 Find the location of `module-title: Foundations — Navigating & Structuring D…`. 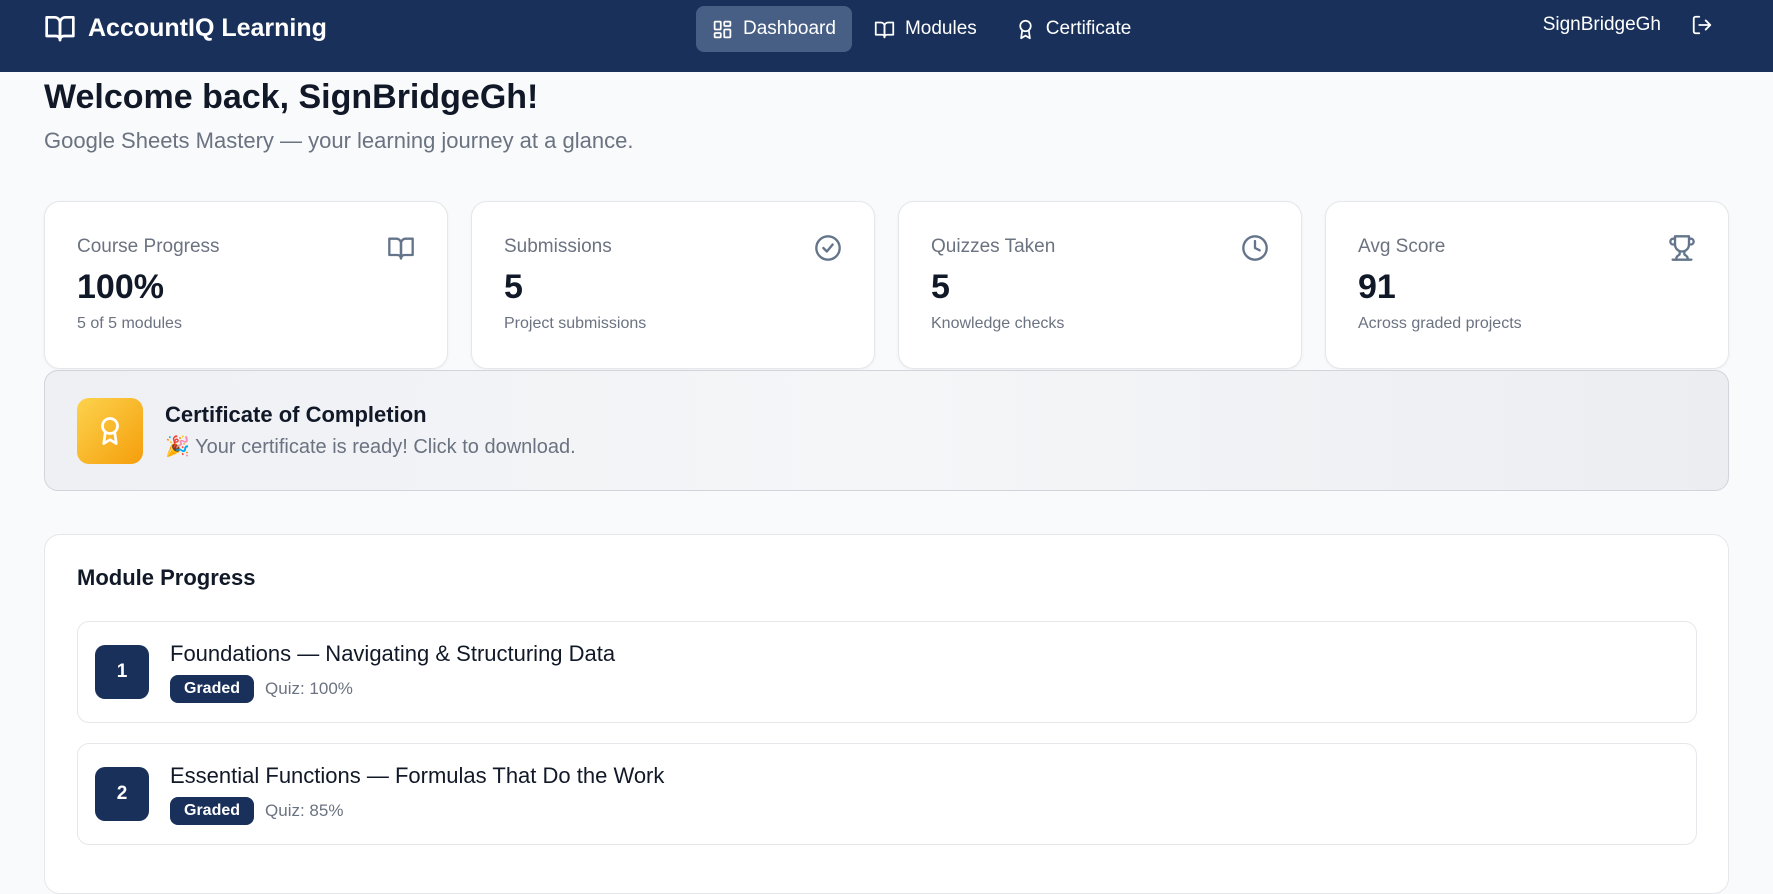

module-title: Foundations — Navigating & Structuring D… is located at coordinates (393, 653).